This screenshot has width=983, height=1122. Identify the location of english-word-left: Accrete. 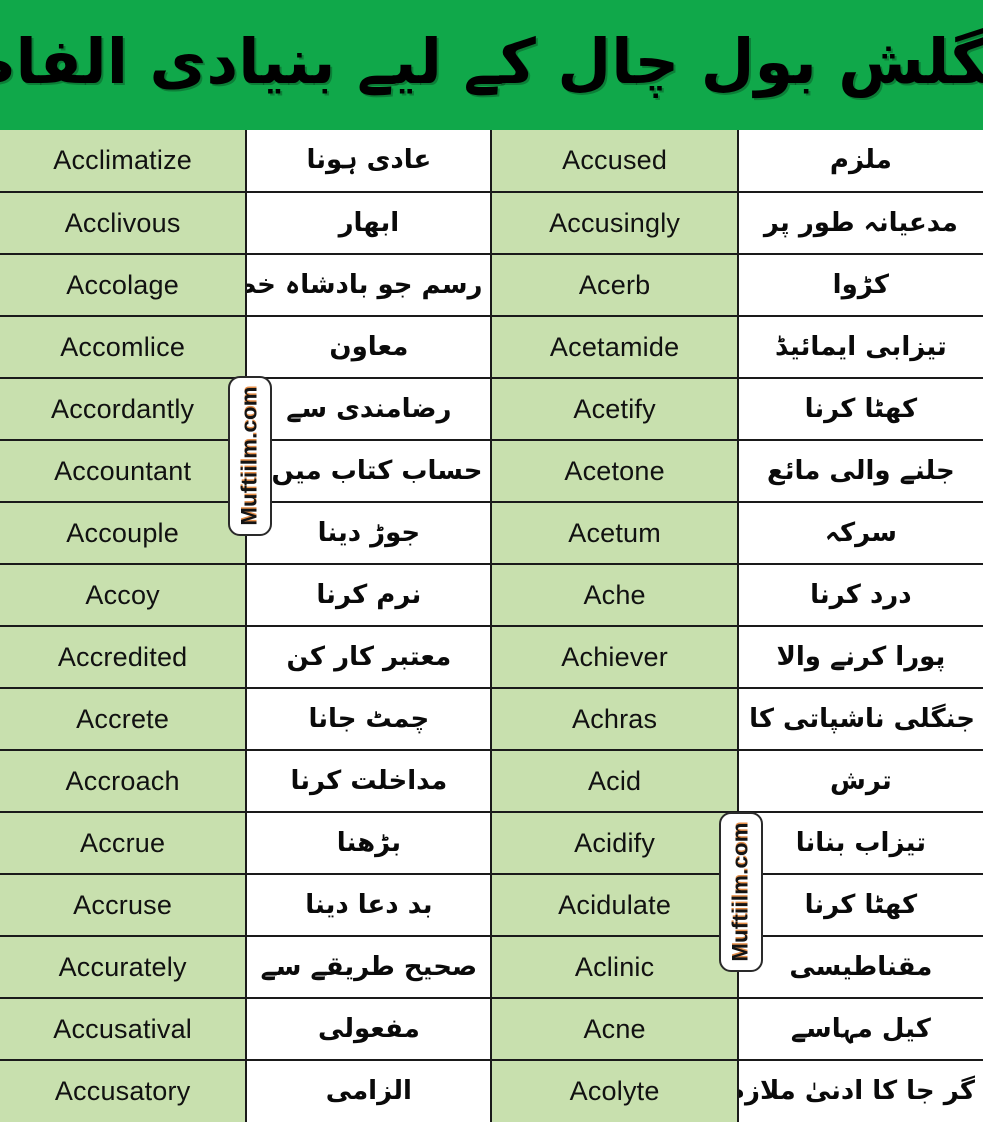
(124, 719).